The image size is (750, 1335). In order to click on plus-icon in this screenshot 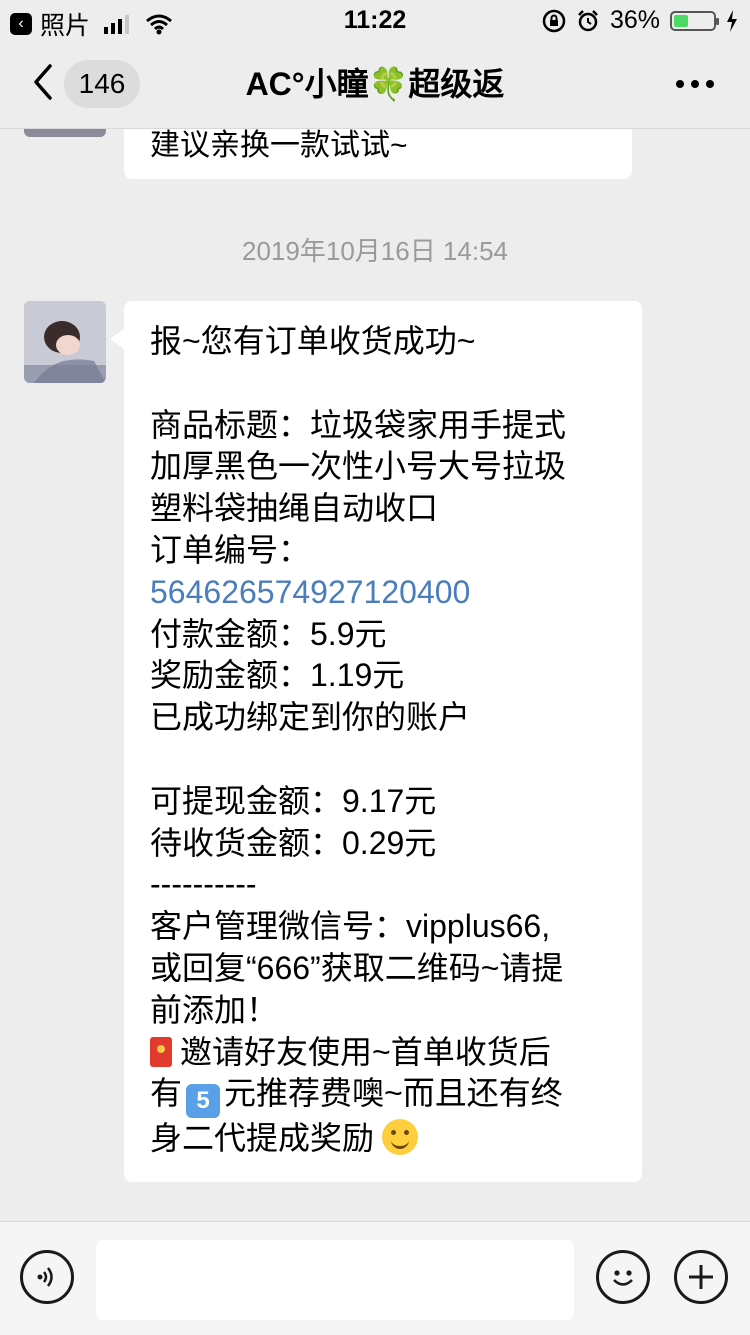, I will do `click(701, 1277)`.